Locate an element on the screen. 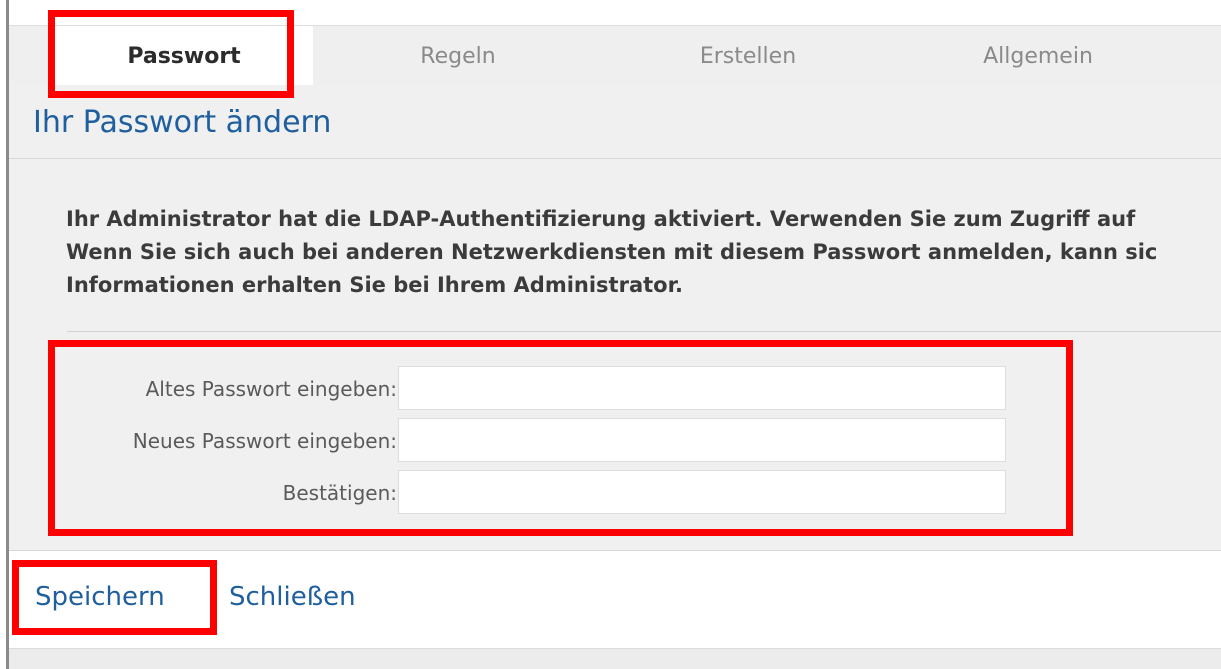  footer-bar is located at coordinates (615, 658).